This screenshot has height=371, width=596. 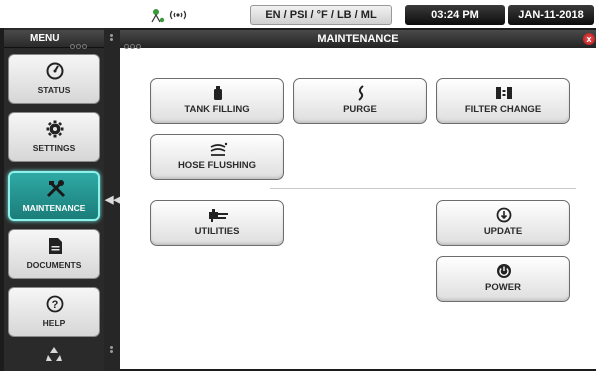 What do you see at coordinates (54, 354) in the screenshot?
I see `recycle-icon` at bounding box center [54, 354].